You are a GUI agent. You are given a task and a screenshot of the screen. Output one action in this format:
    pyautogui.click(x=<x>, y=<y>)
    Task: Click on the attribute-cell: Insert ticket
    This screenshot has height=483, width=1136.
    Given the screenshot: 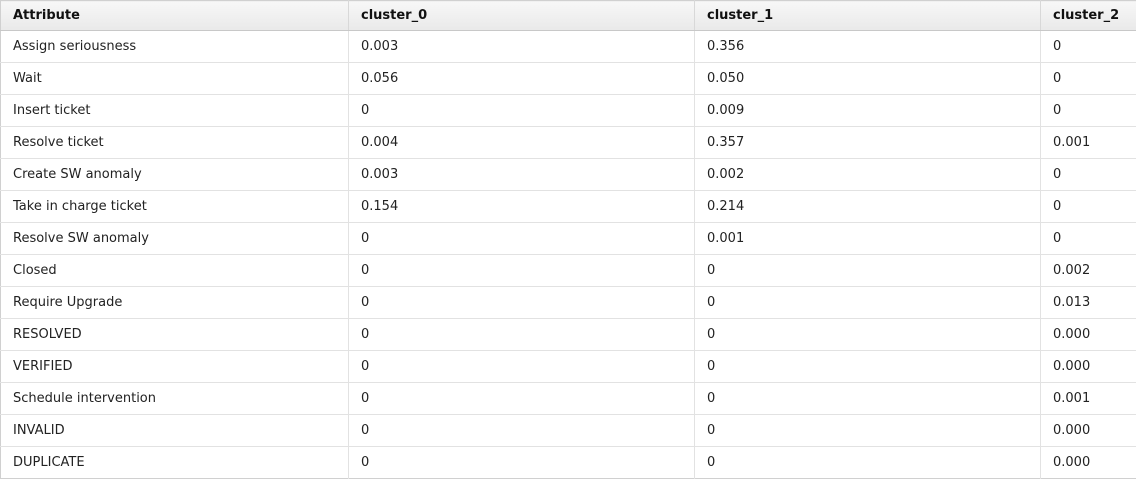 What is the action you would take?
    pyautogui.click(x=174, y=110)
    